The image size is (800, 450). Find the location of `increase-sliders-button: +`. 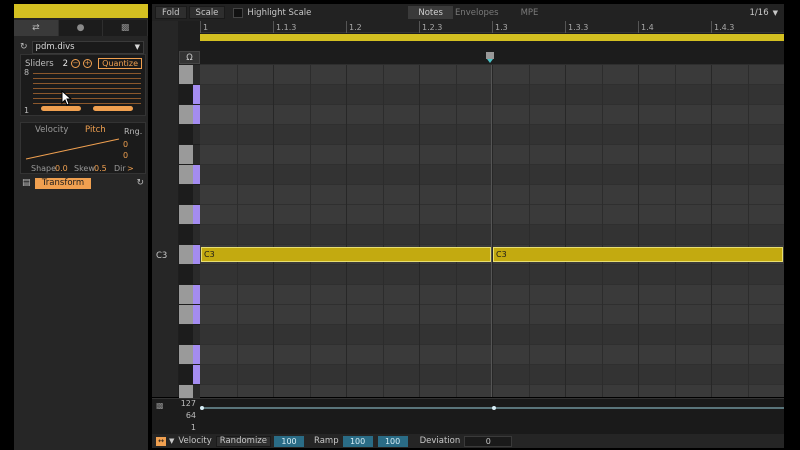

increase-sliders-button: + is located at coordinates (88, 63).